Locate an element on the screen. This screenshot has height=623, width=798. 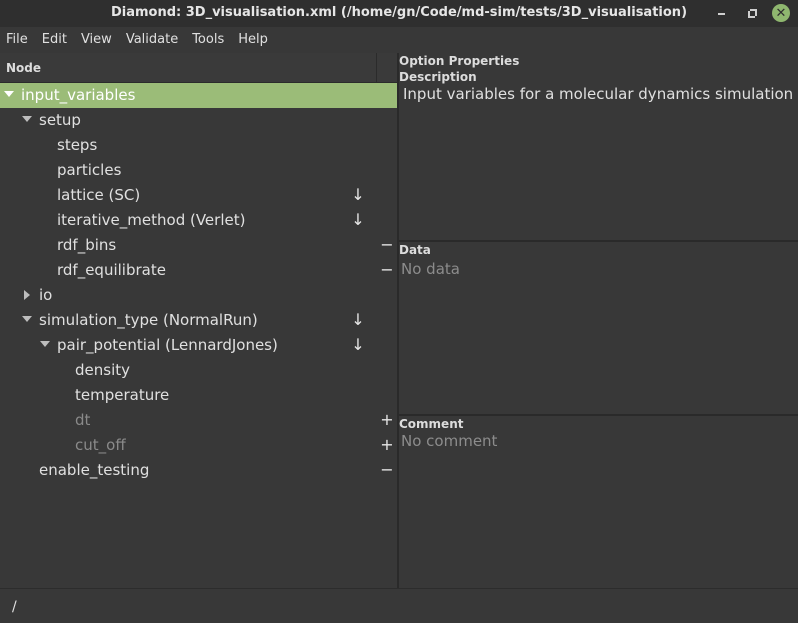
menu-edit: Edit is located at coordinates (54, 39).